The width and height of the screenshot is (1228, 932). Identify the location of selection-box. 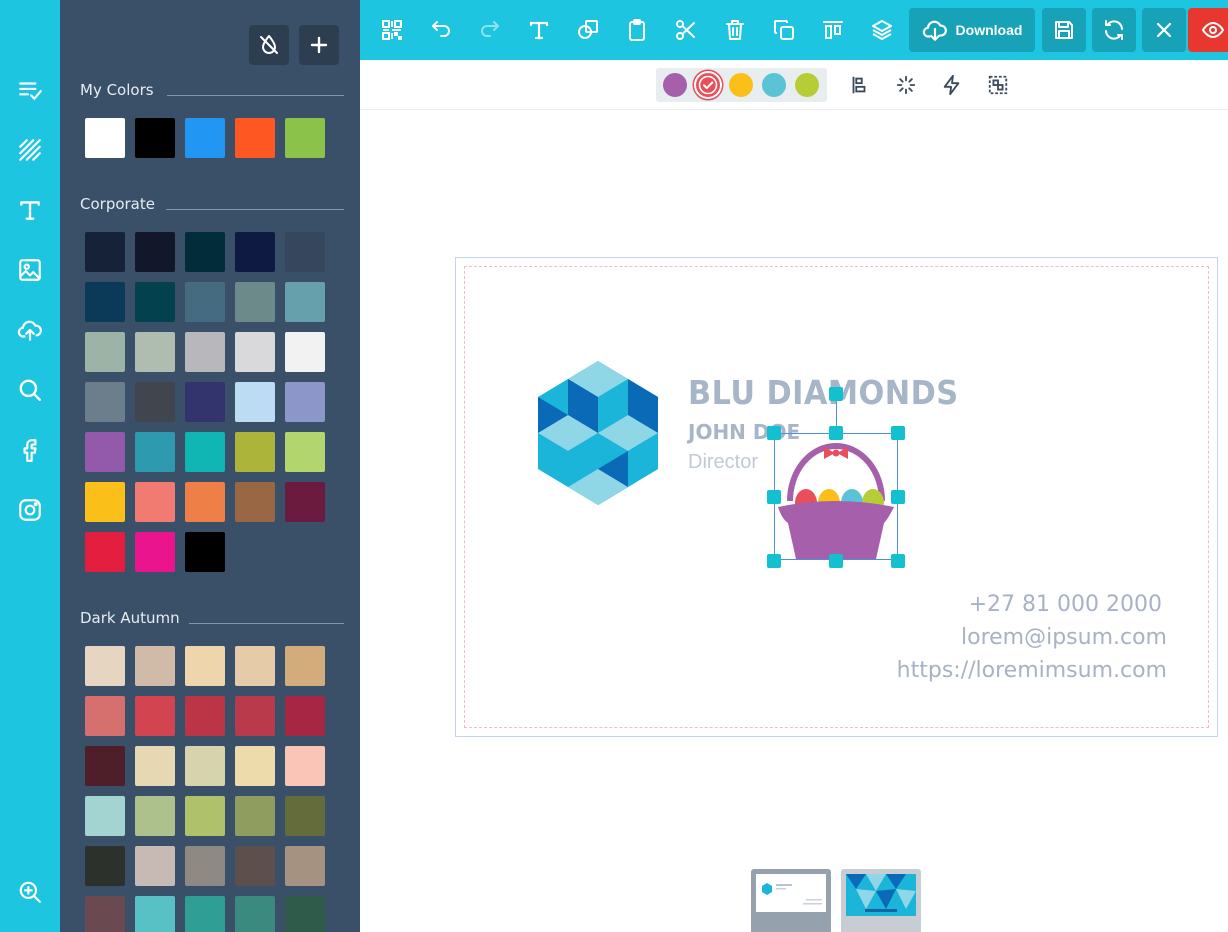
(836, 496).